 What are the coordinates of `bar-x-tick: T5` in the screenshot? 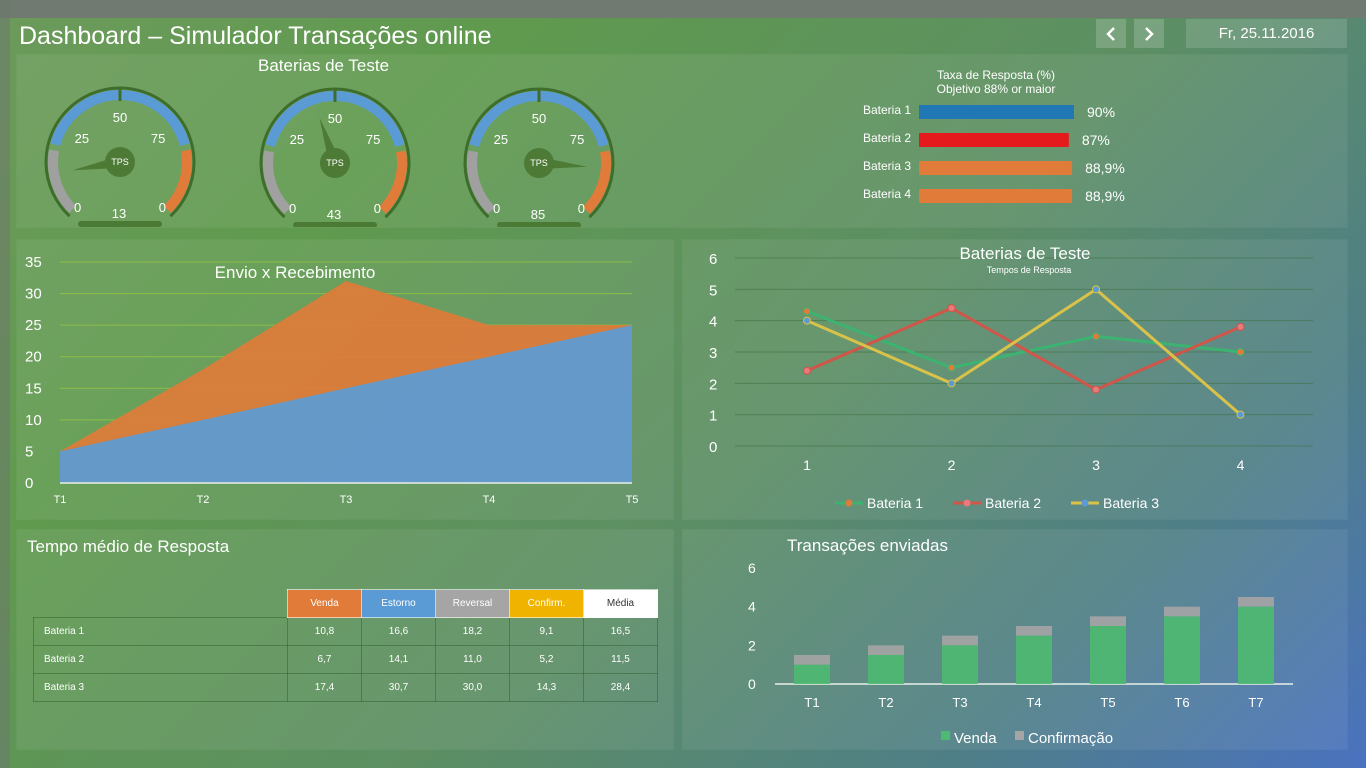 It's located at (1107, 702).